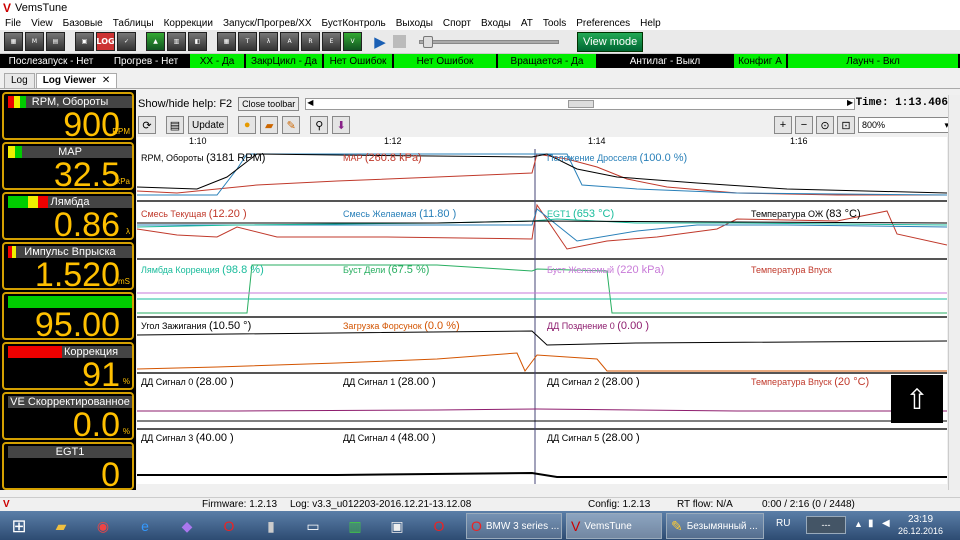 The image size is (960, 540). I want to click on menu-tables: Таблицы, so click(133, 23).